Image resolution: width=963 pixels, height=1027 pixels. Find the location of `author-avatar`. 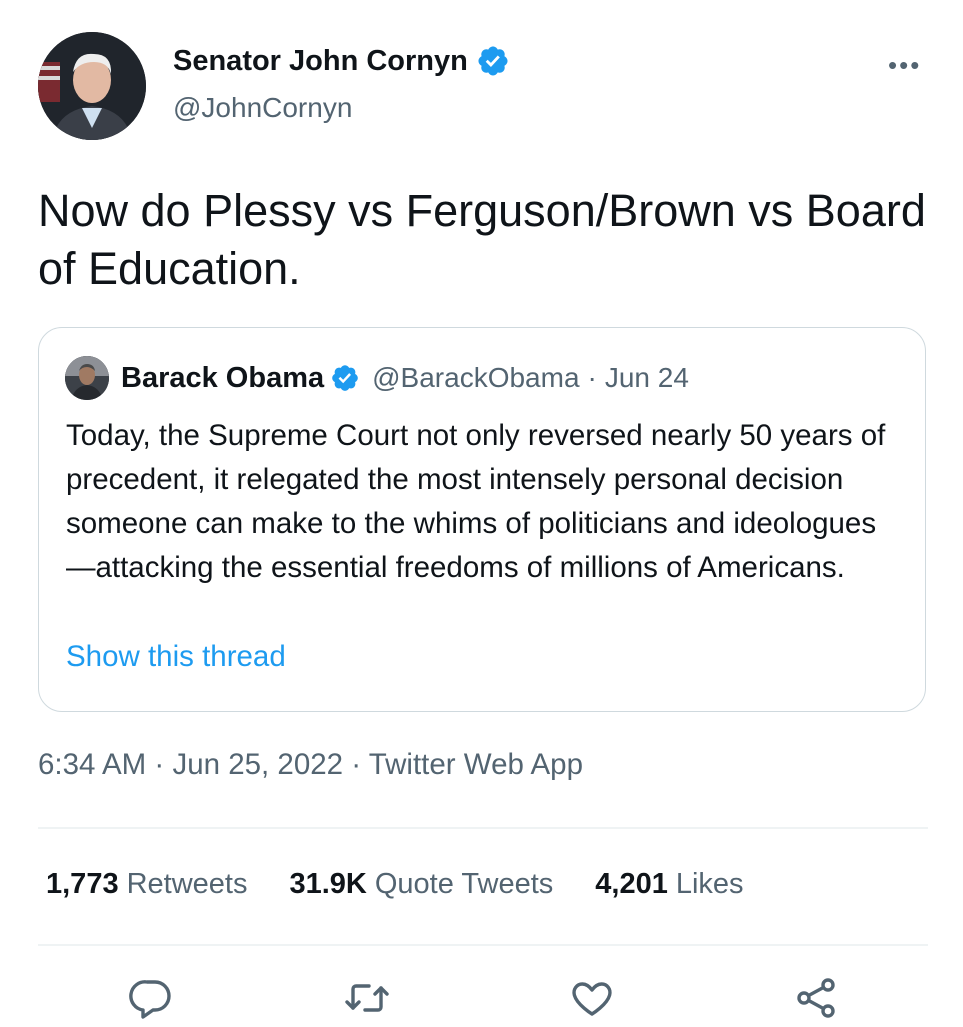

author-avatar is located at coordinates (92, 86).